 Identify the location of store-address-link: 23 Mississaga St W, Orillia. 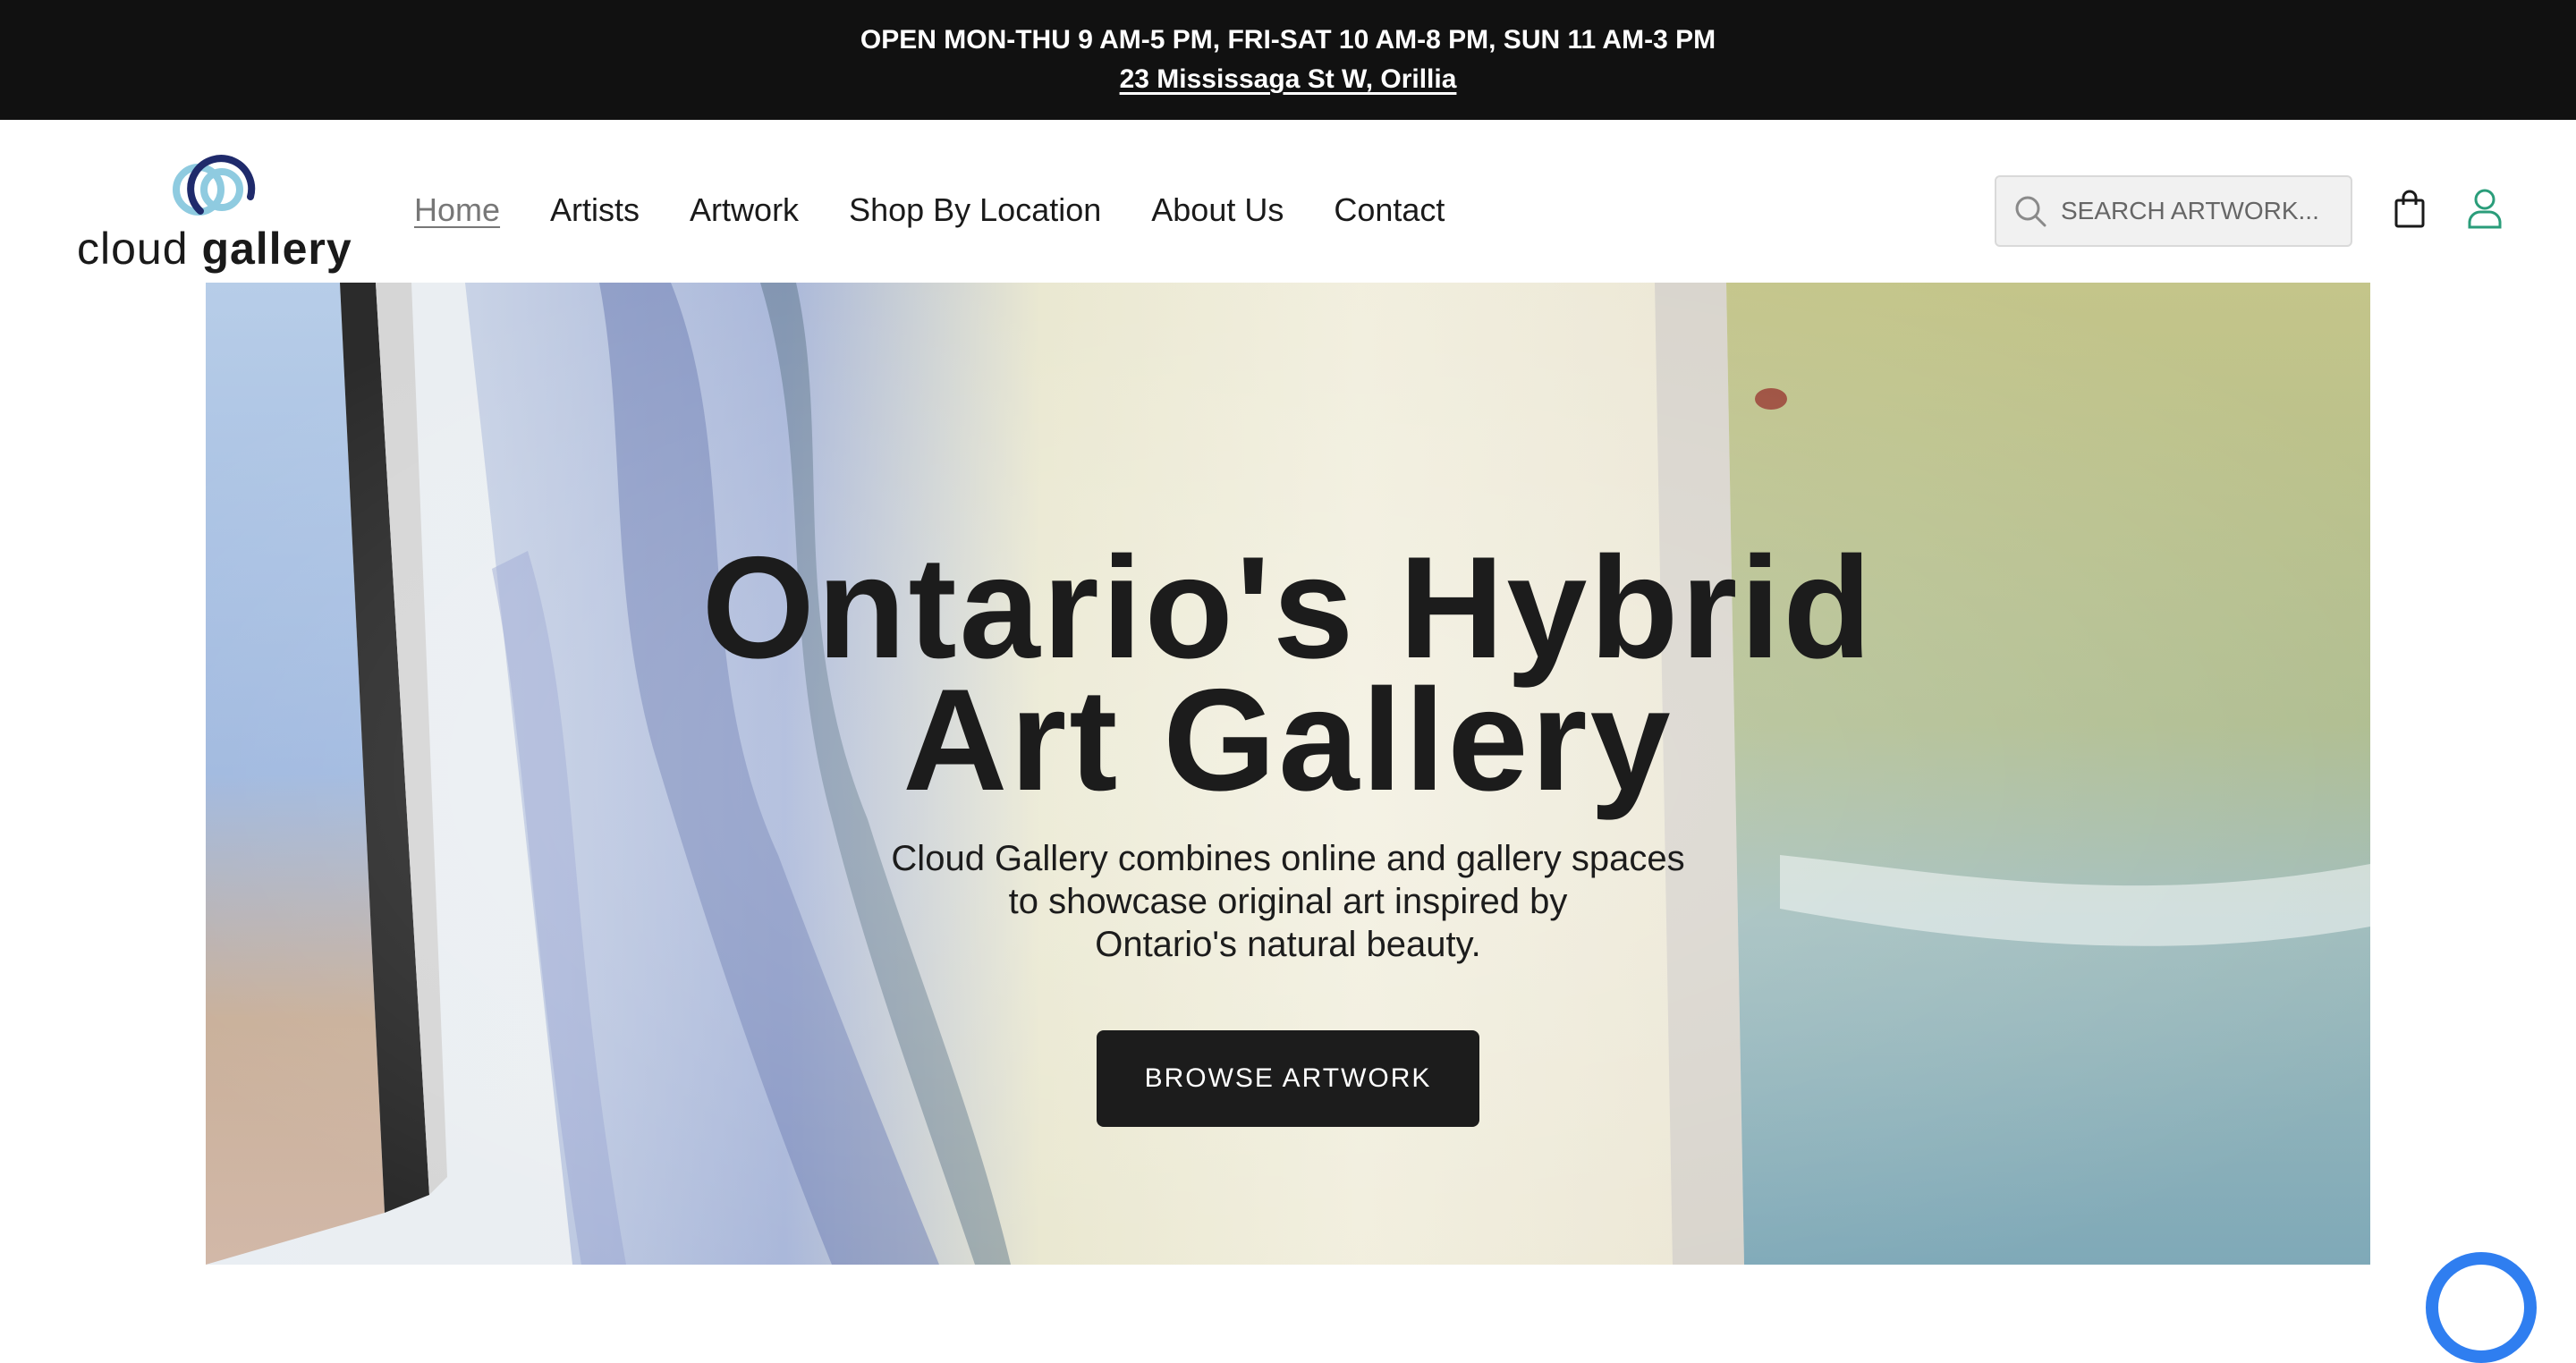
(1288, 79).